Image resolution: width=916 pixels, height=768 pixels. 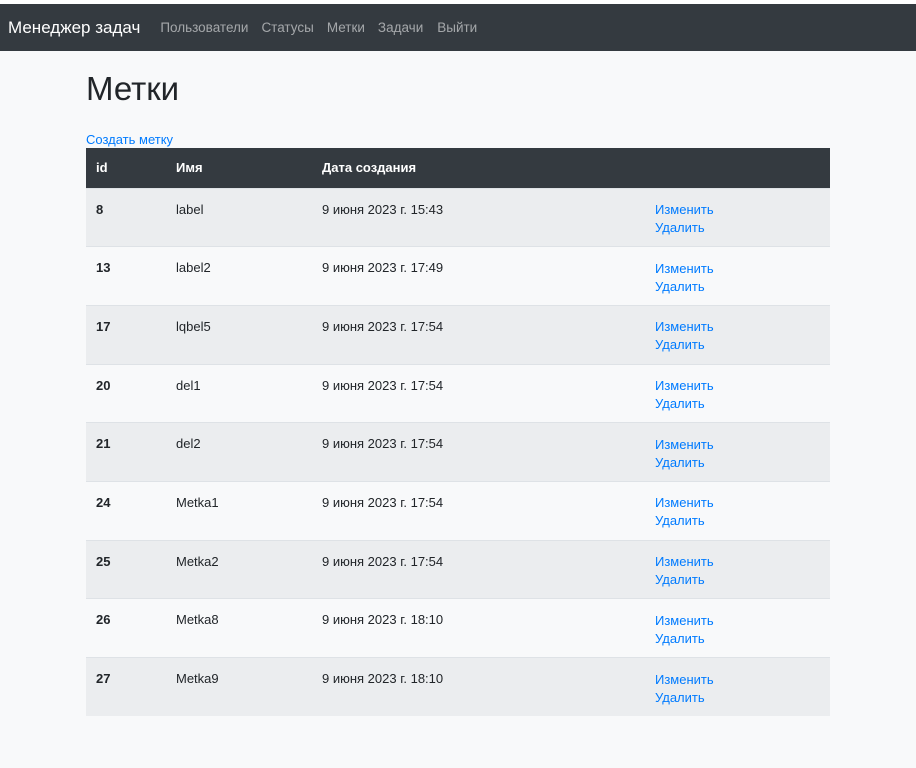 I want to click on header-created: Дата создания, so click(x=369, y=168).